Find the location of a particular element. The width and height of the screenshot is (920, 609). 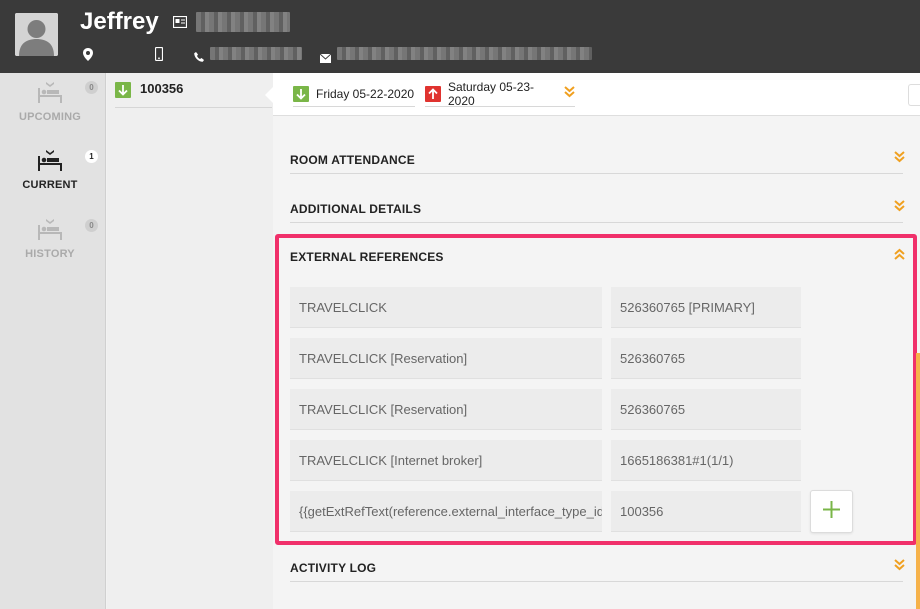

nav-history-label: HISTORY is located at coordinates (50, 254).